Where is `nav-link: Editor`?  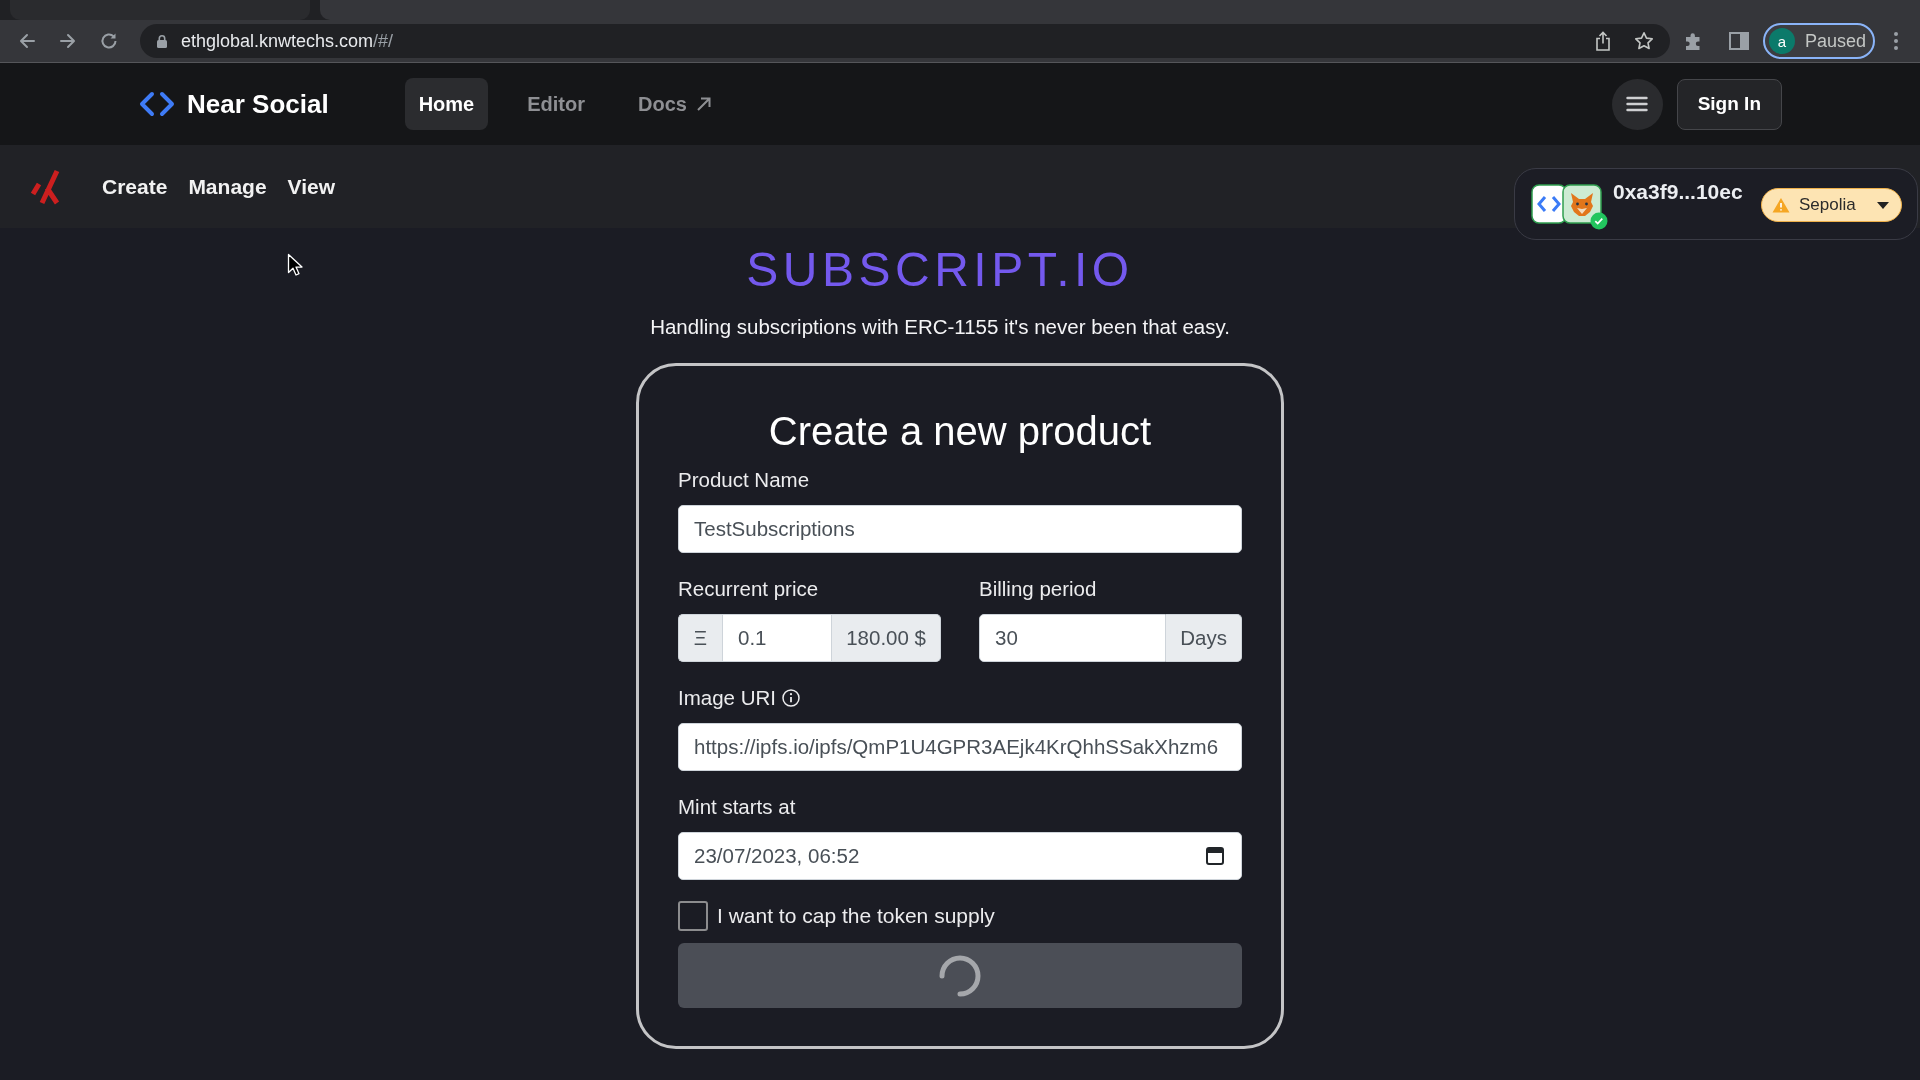
nav-link: Editor is located at coordinates (556, 104).